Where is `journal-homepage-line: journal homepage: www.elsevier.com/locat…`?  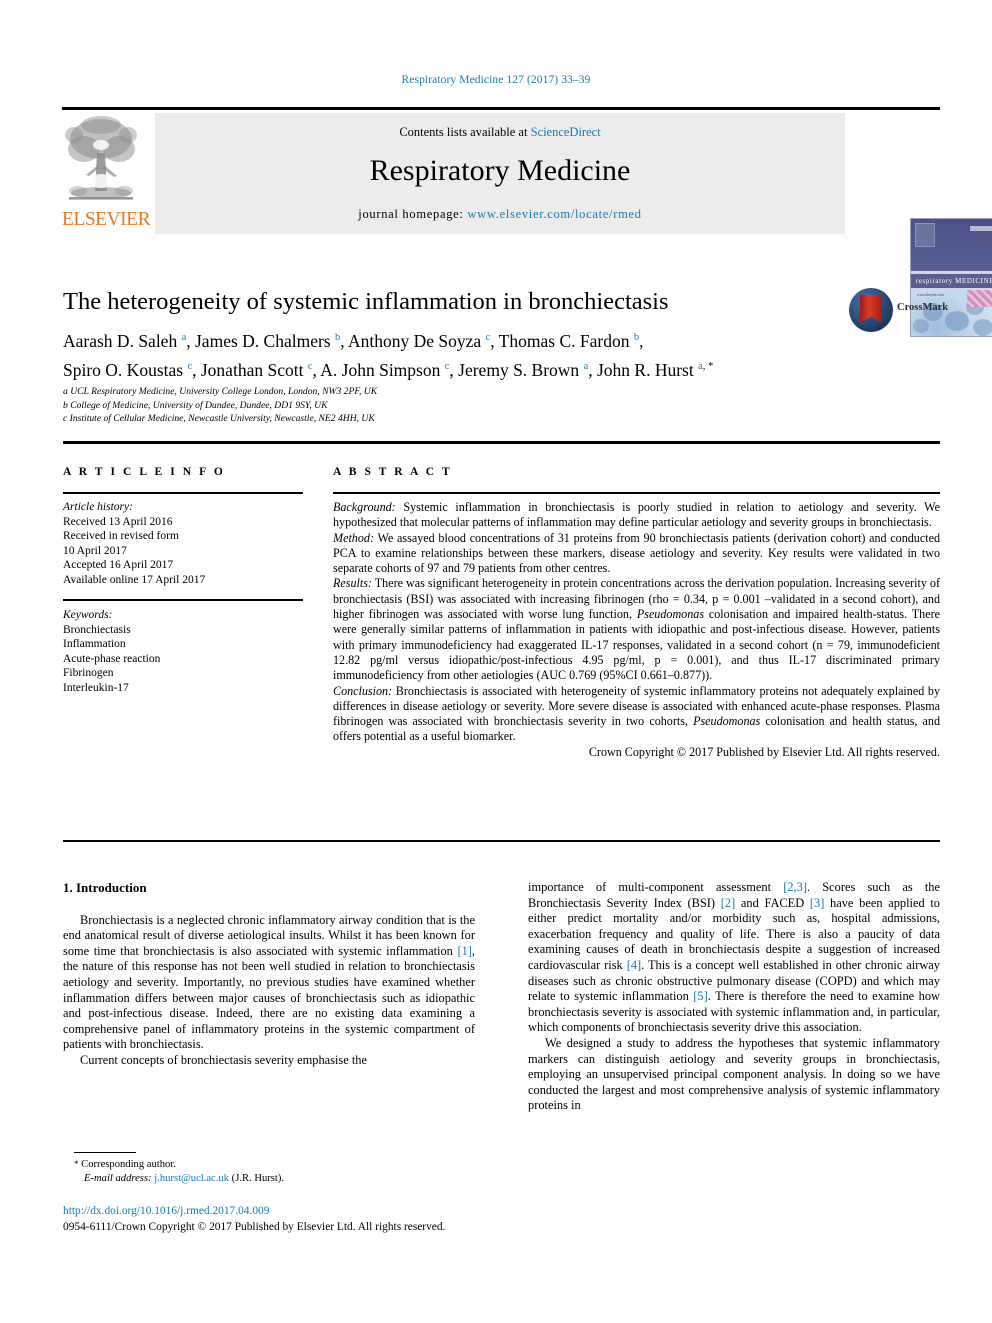
journal-homepage-line: journal homepage: www.elsevier.com/locat… is located at coordinates (500, 214).